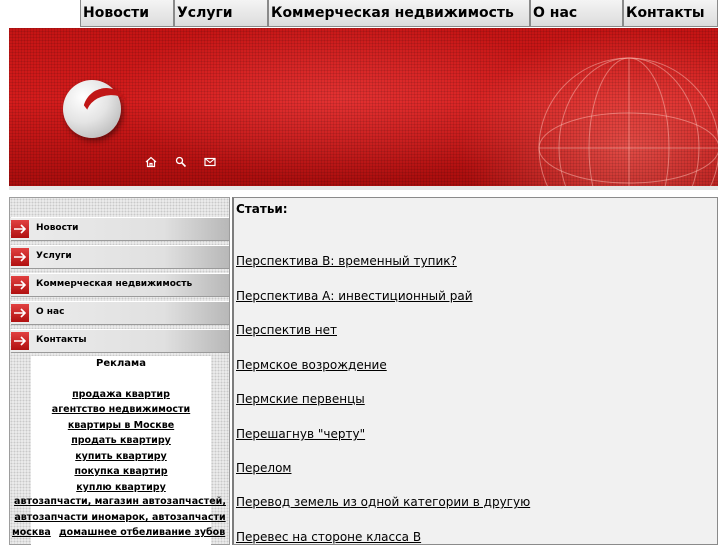 The image size is (727, 546). I want to click on ad-link: купить квартиру, so click(121, 456).